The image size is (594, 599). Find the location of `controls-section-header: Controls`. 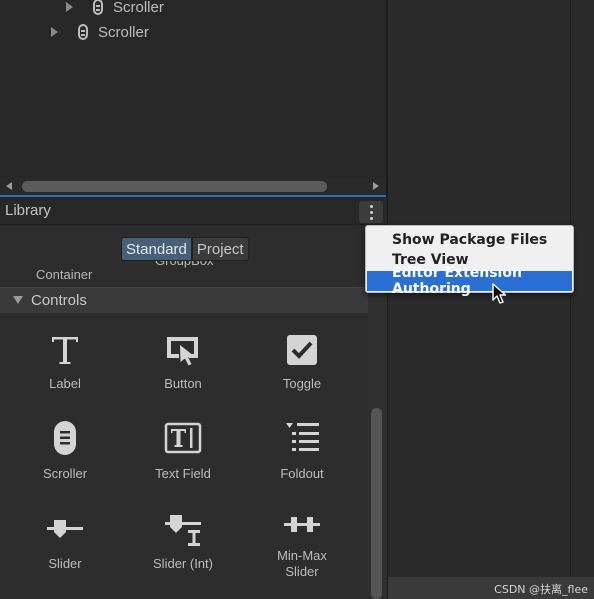

controls-section-header: Controls is located at coordinates (184, 300).